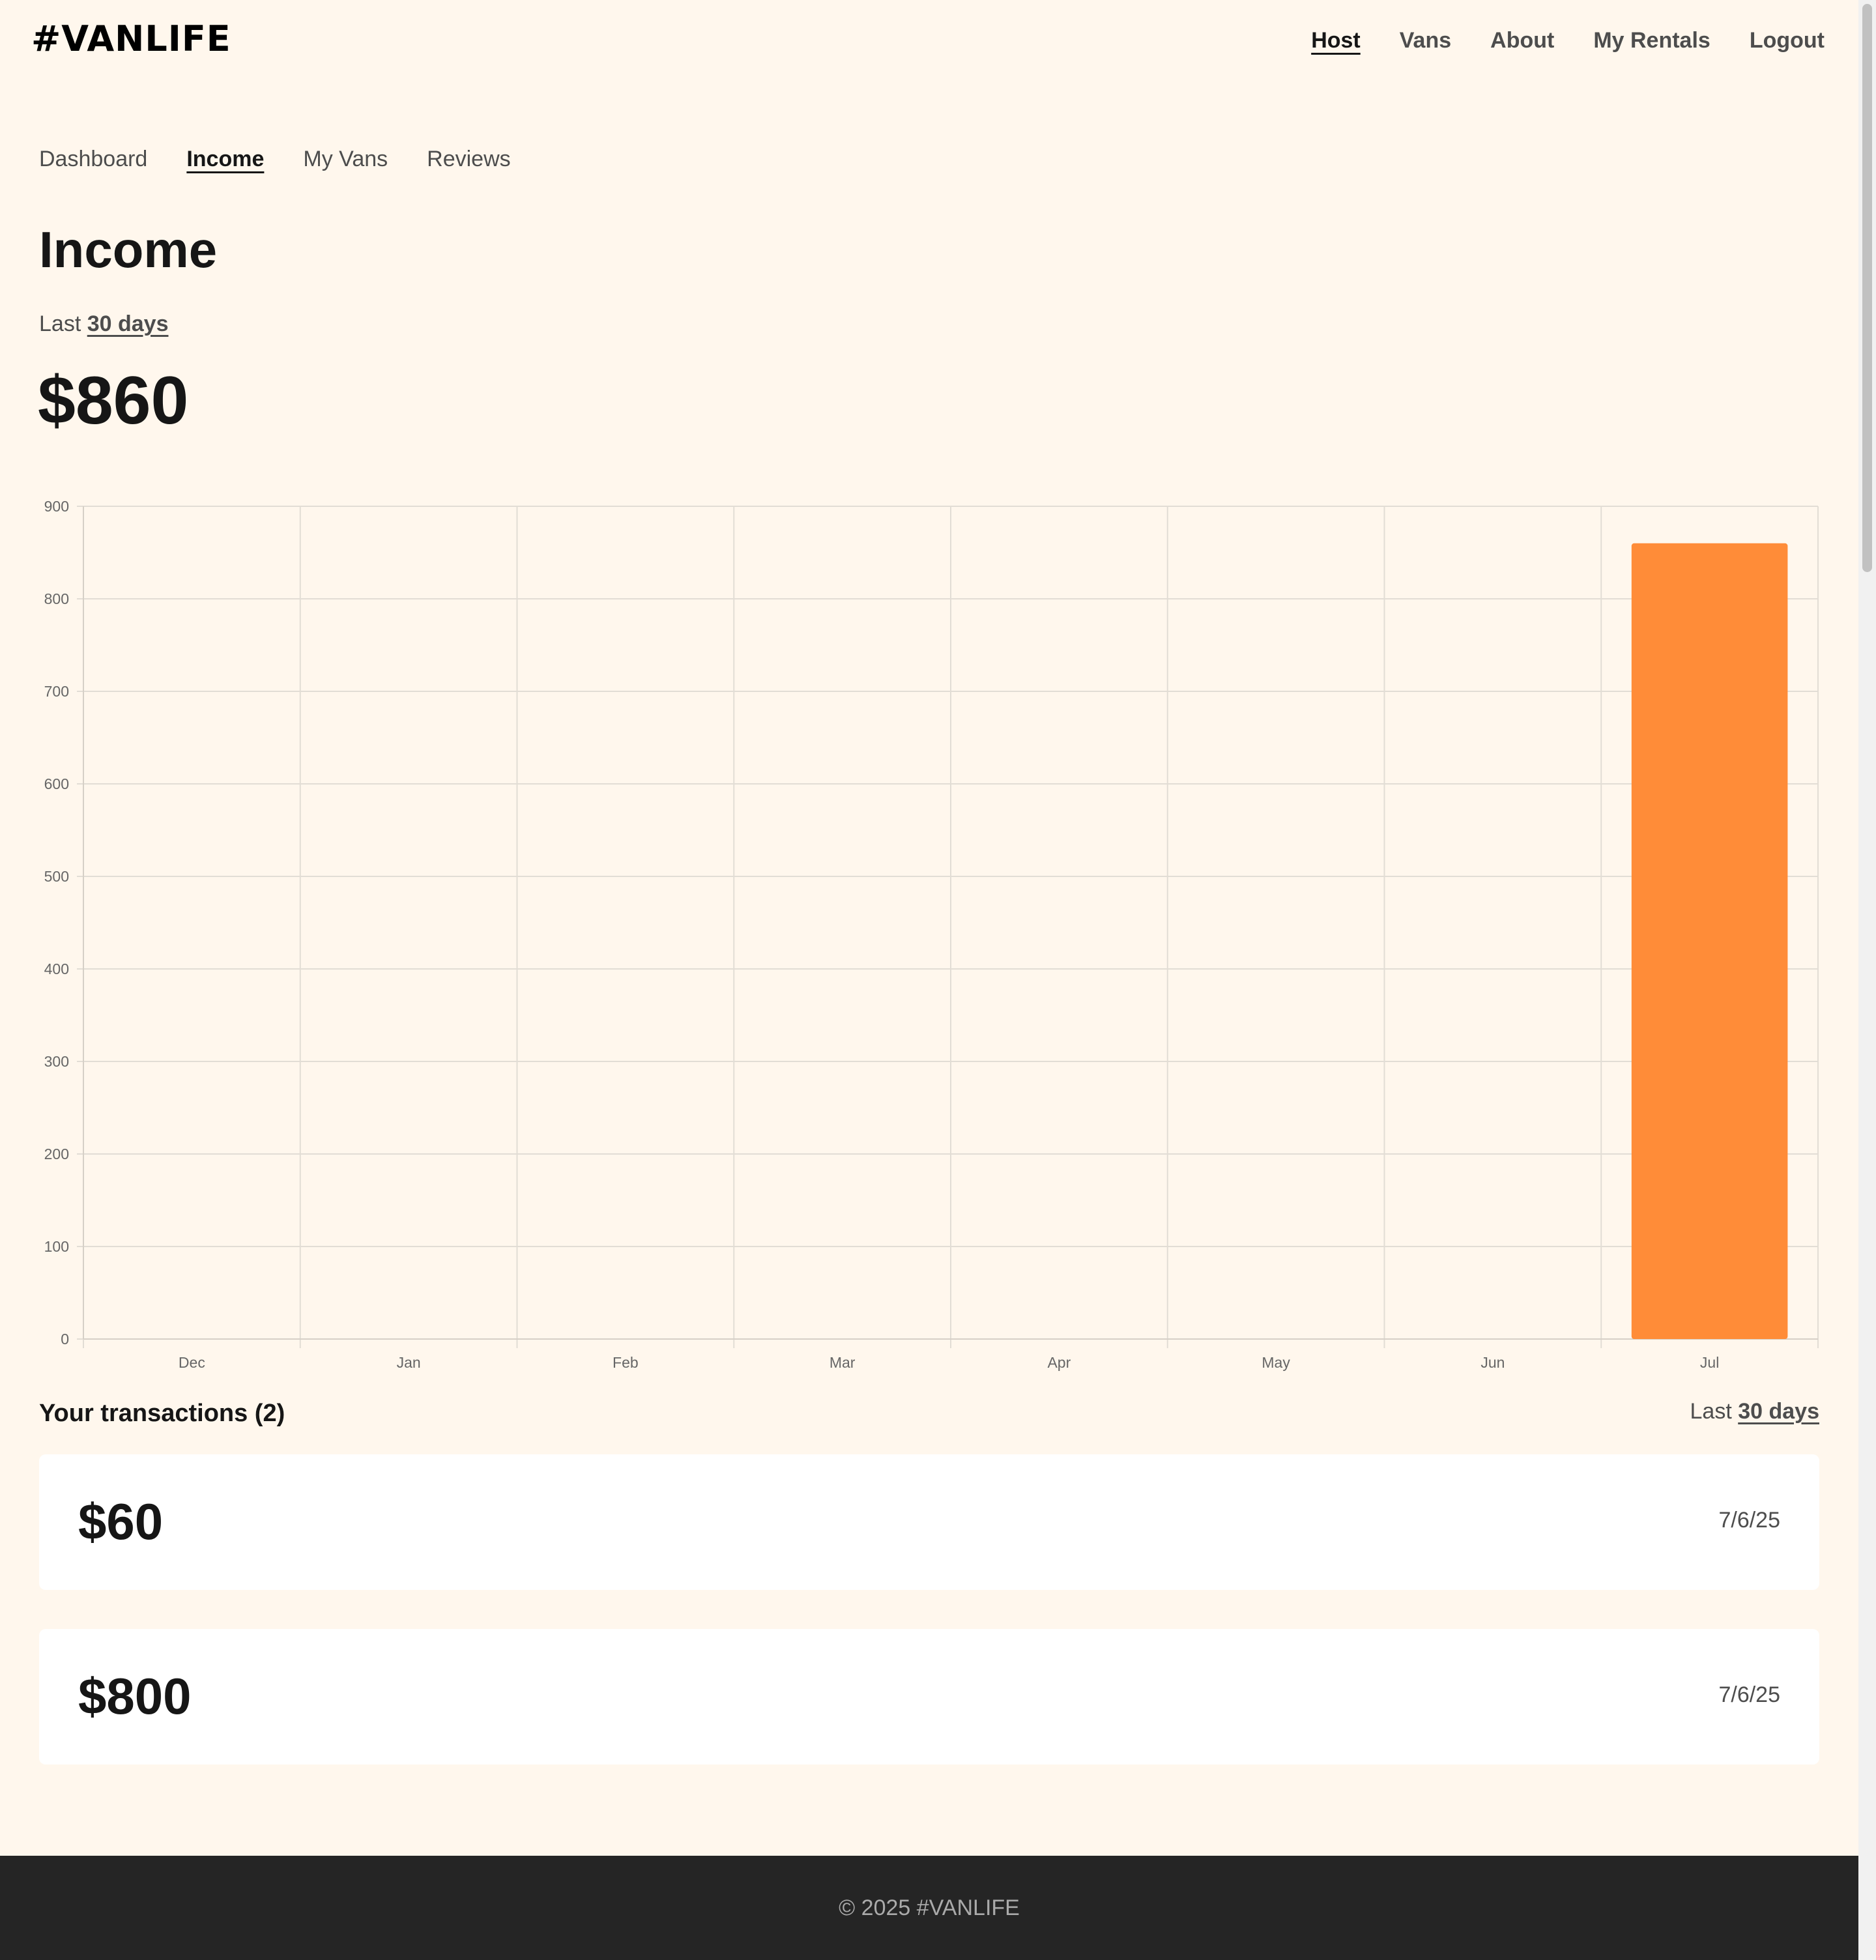  What do you see at coordinates (225, 159) in the screenshot?
I see `host-nav-income: Income` at bounding box center [225, 159].